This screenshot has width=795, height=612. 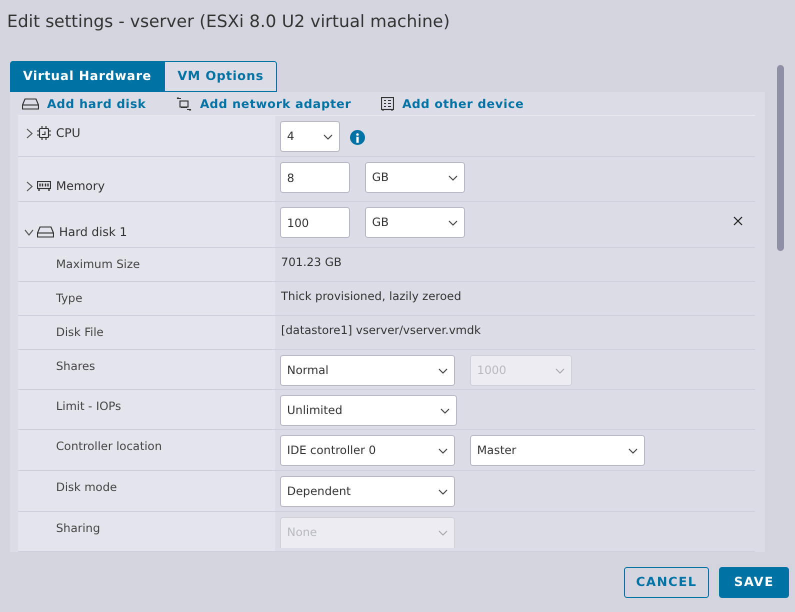 I want to click on property-value: Thick provisioned, lazily zeroed, so click(x=371, y=296).